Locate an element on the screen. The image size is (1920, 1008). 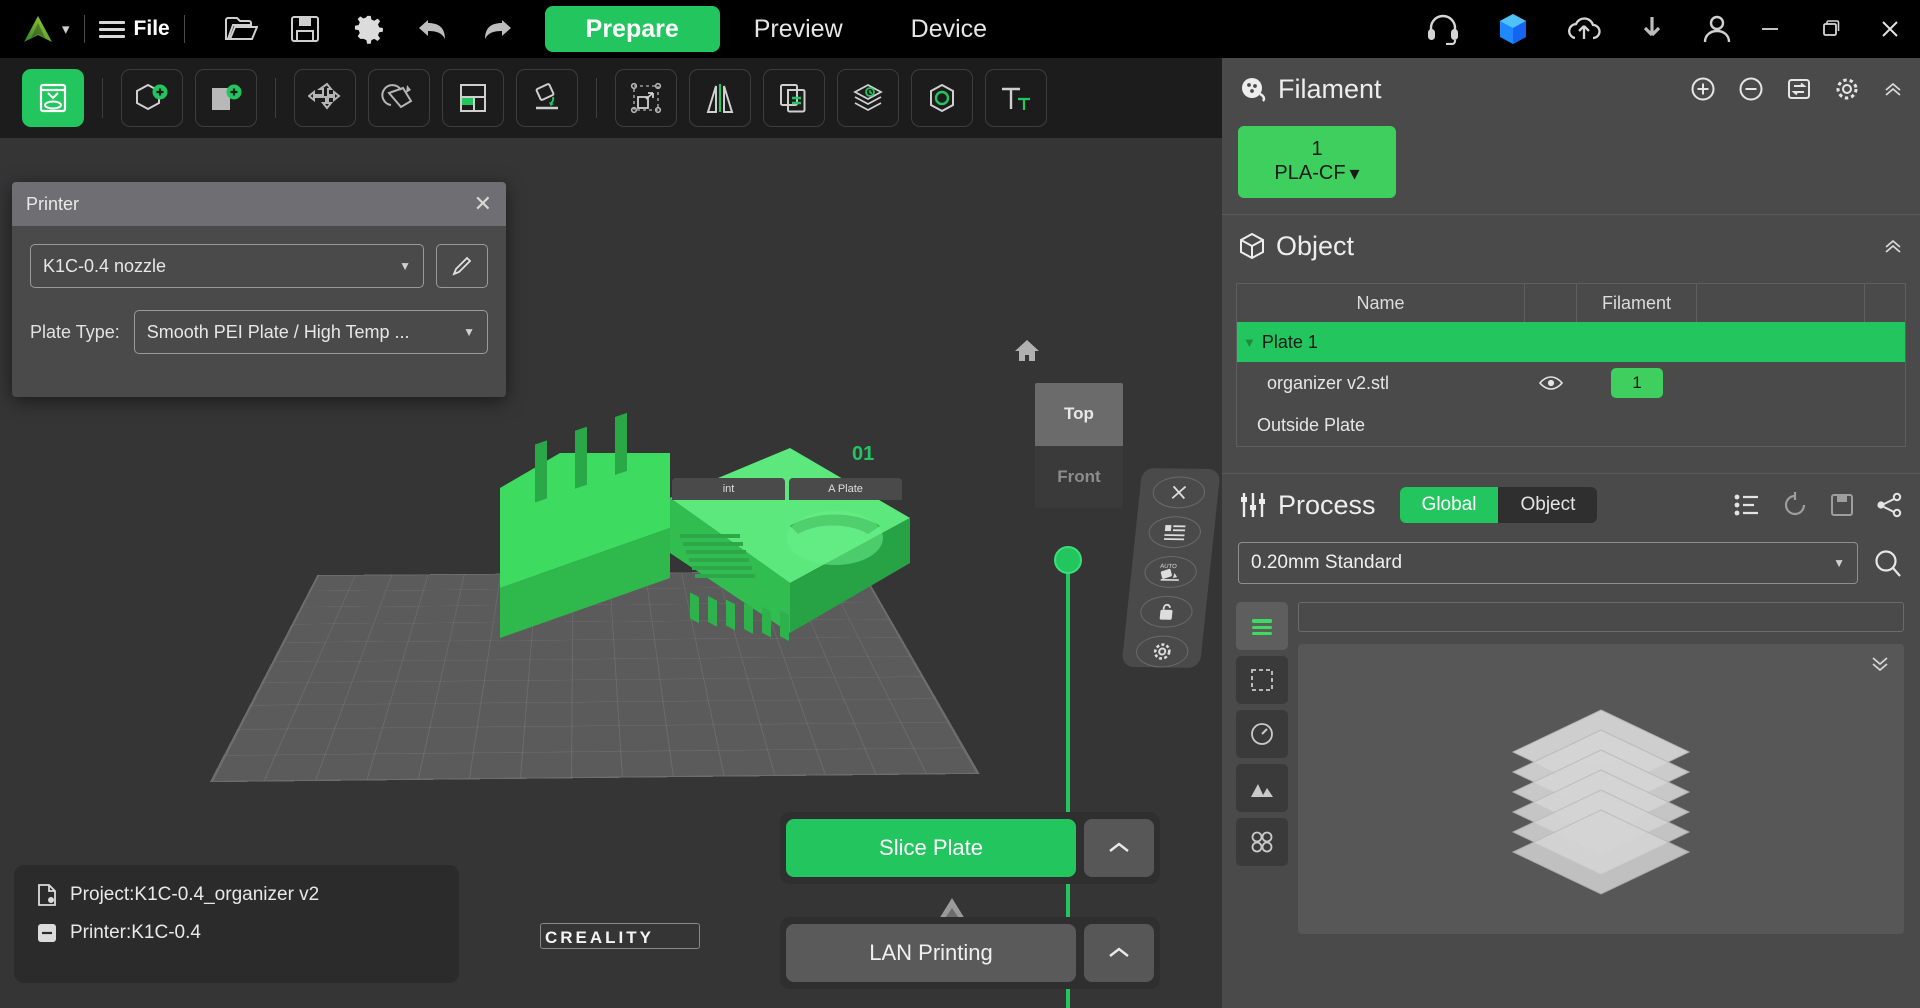
model-organizer-v2 is located at coordinates (705, 538).